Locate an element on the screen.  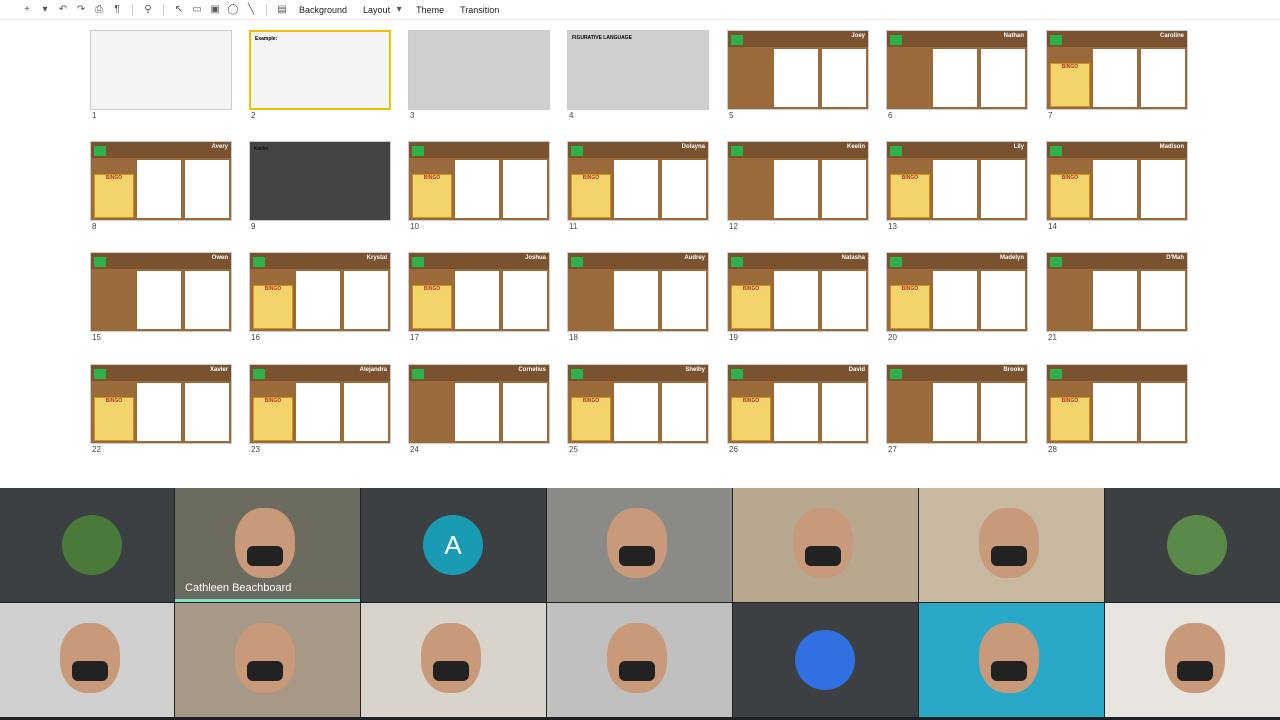
slide-number: 2 is located at coordinates (253, 115).